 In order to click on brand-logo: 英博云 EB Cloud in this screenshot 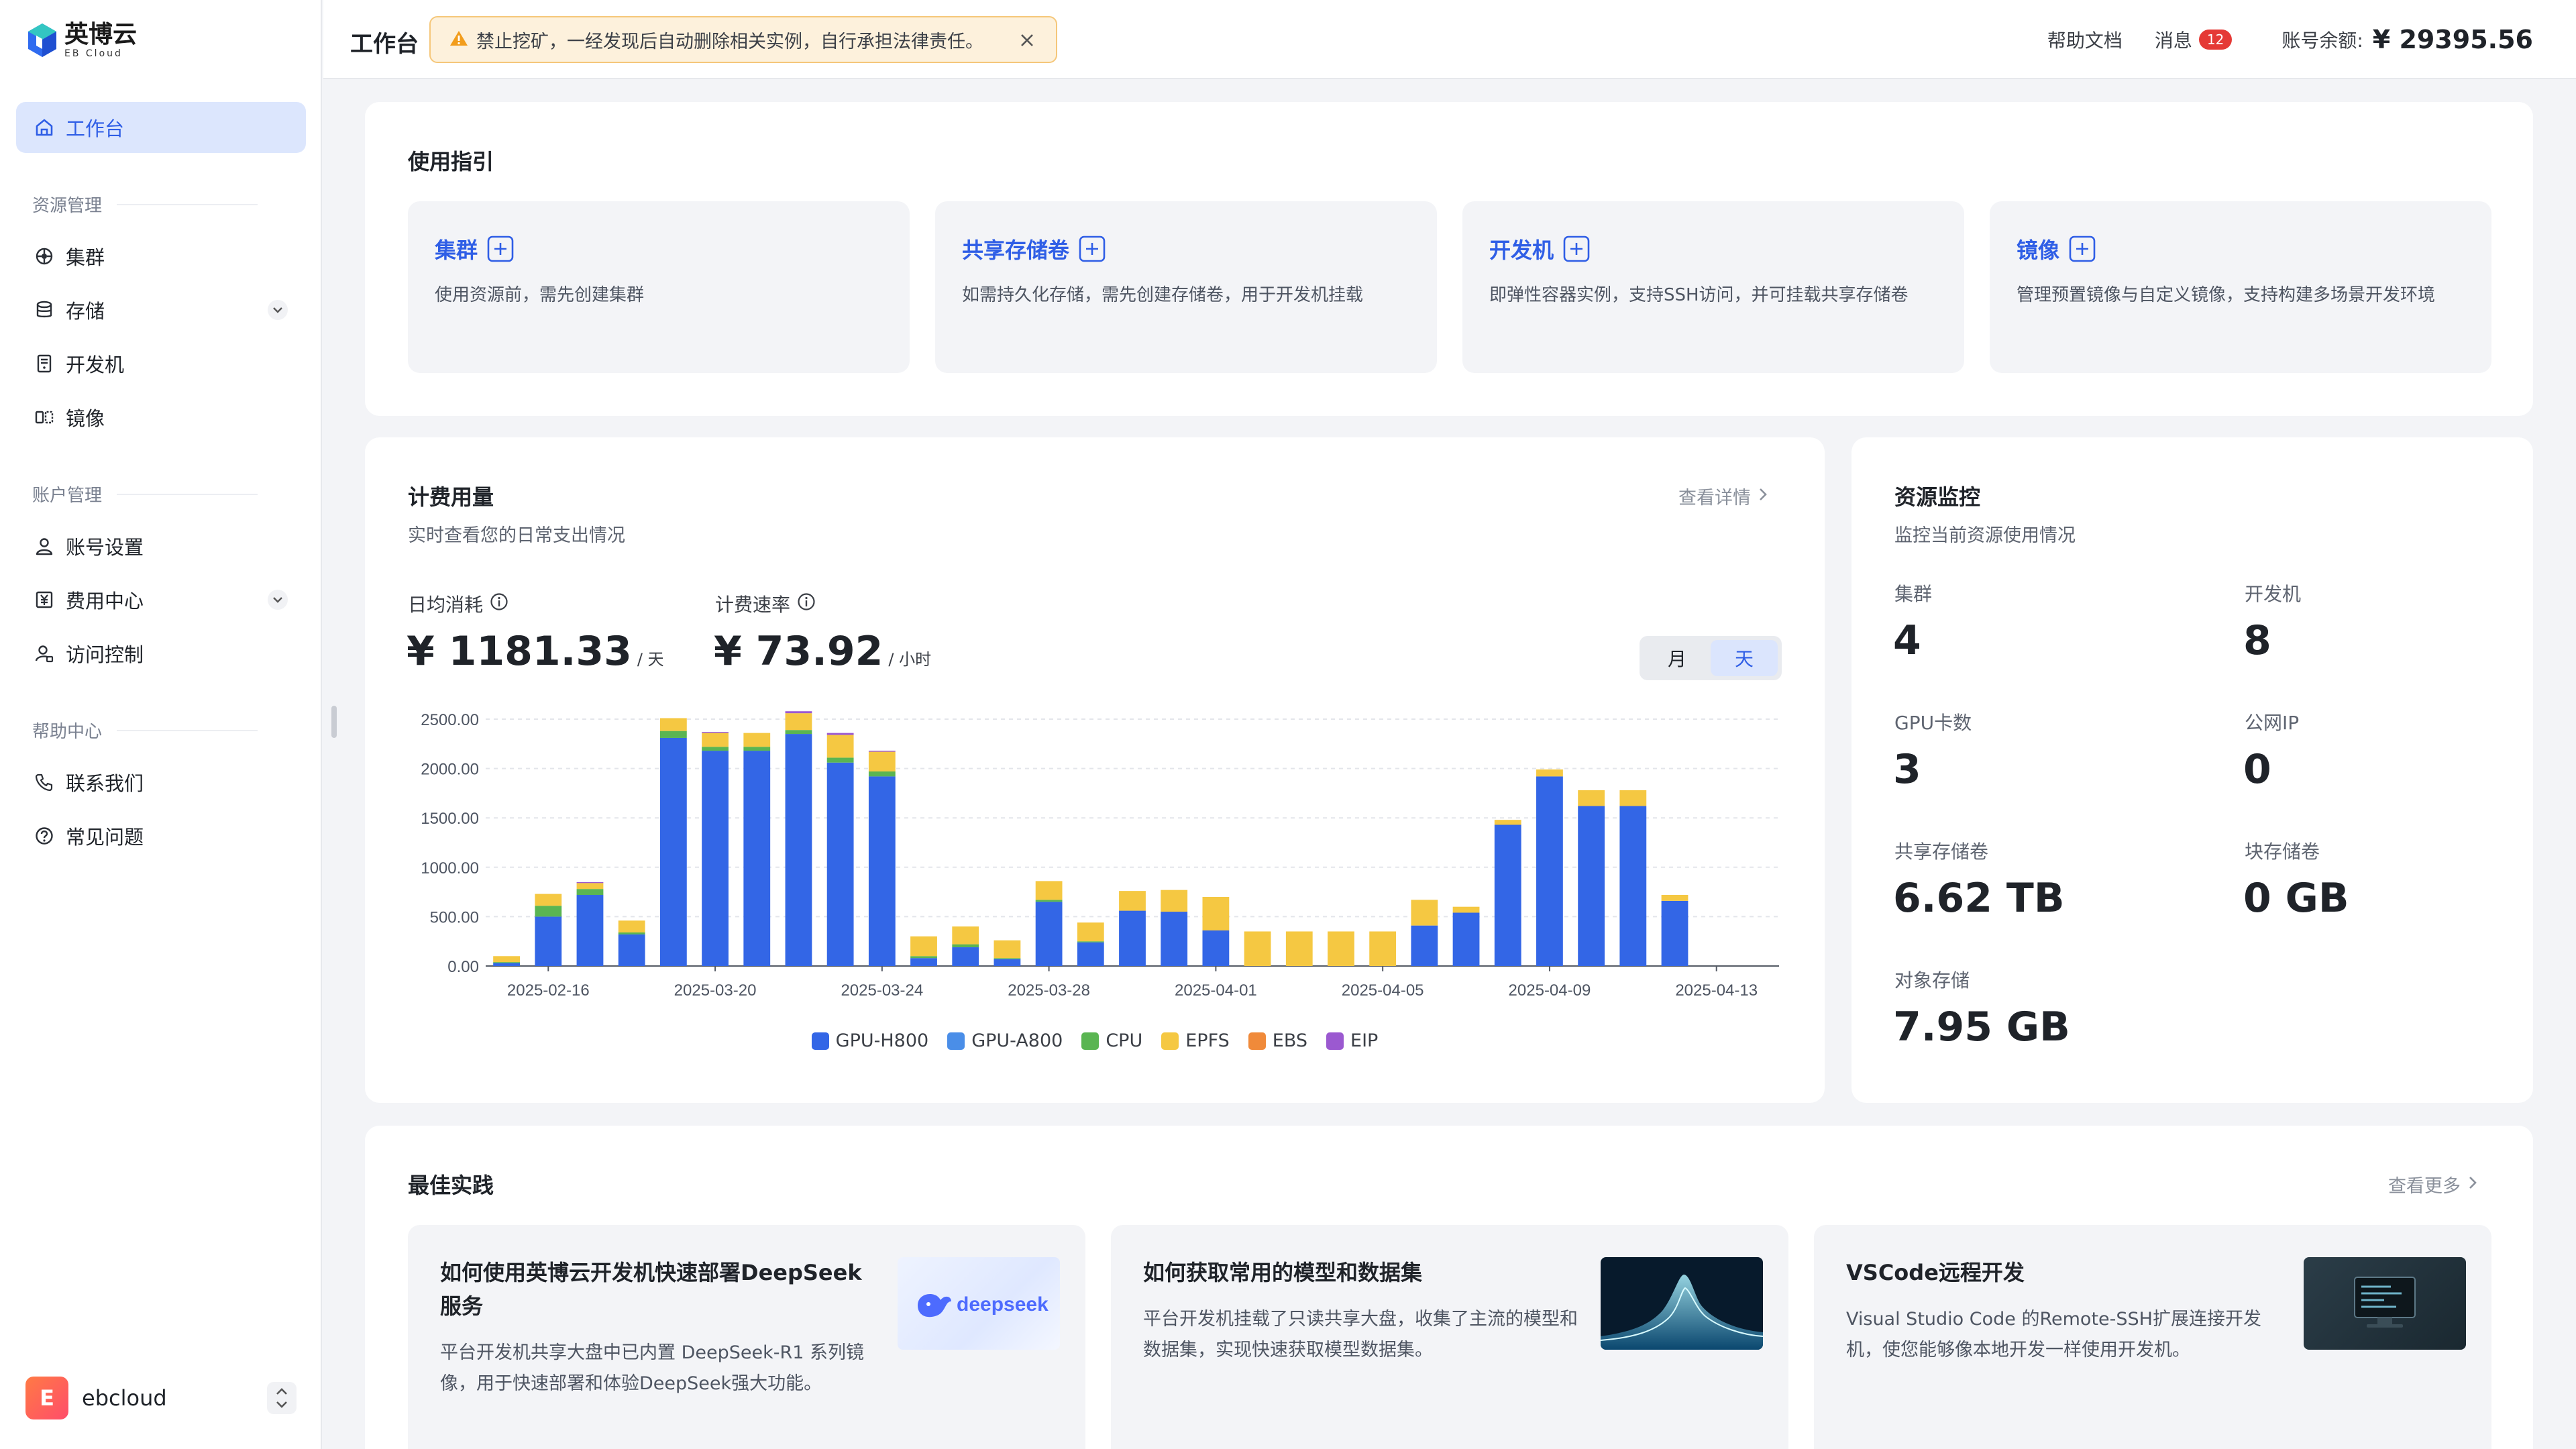, I will do `click(82, 40)`.